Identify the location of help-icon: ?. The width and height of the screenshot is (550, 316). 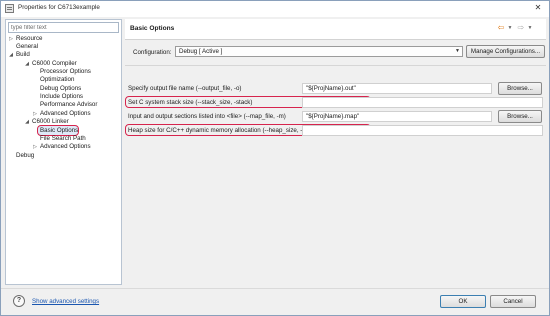
(19, 301).